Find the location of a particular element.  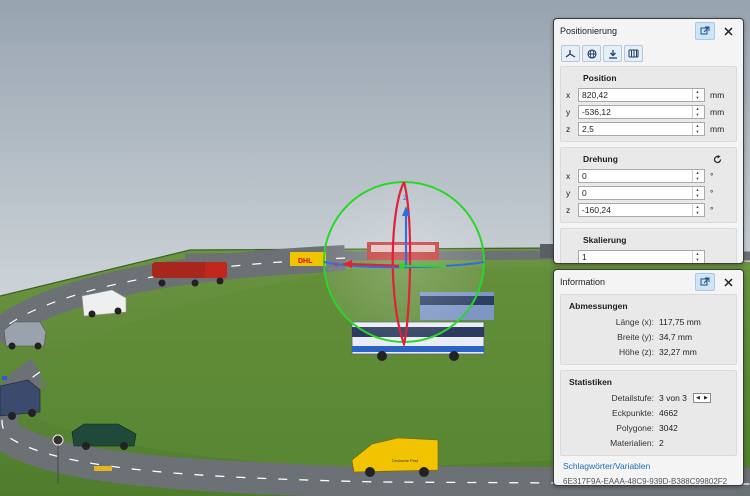

rotation-x-down: ▼ is located at coordinates (697, 179).